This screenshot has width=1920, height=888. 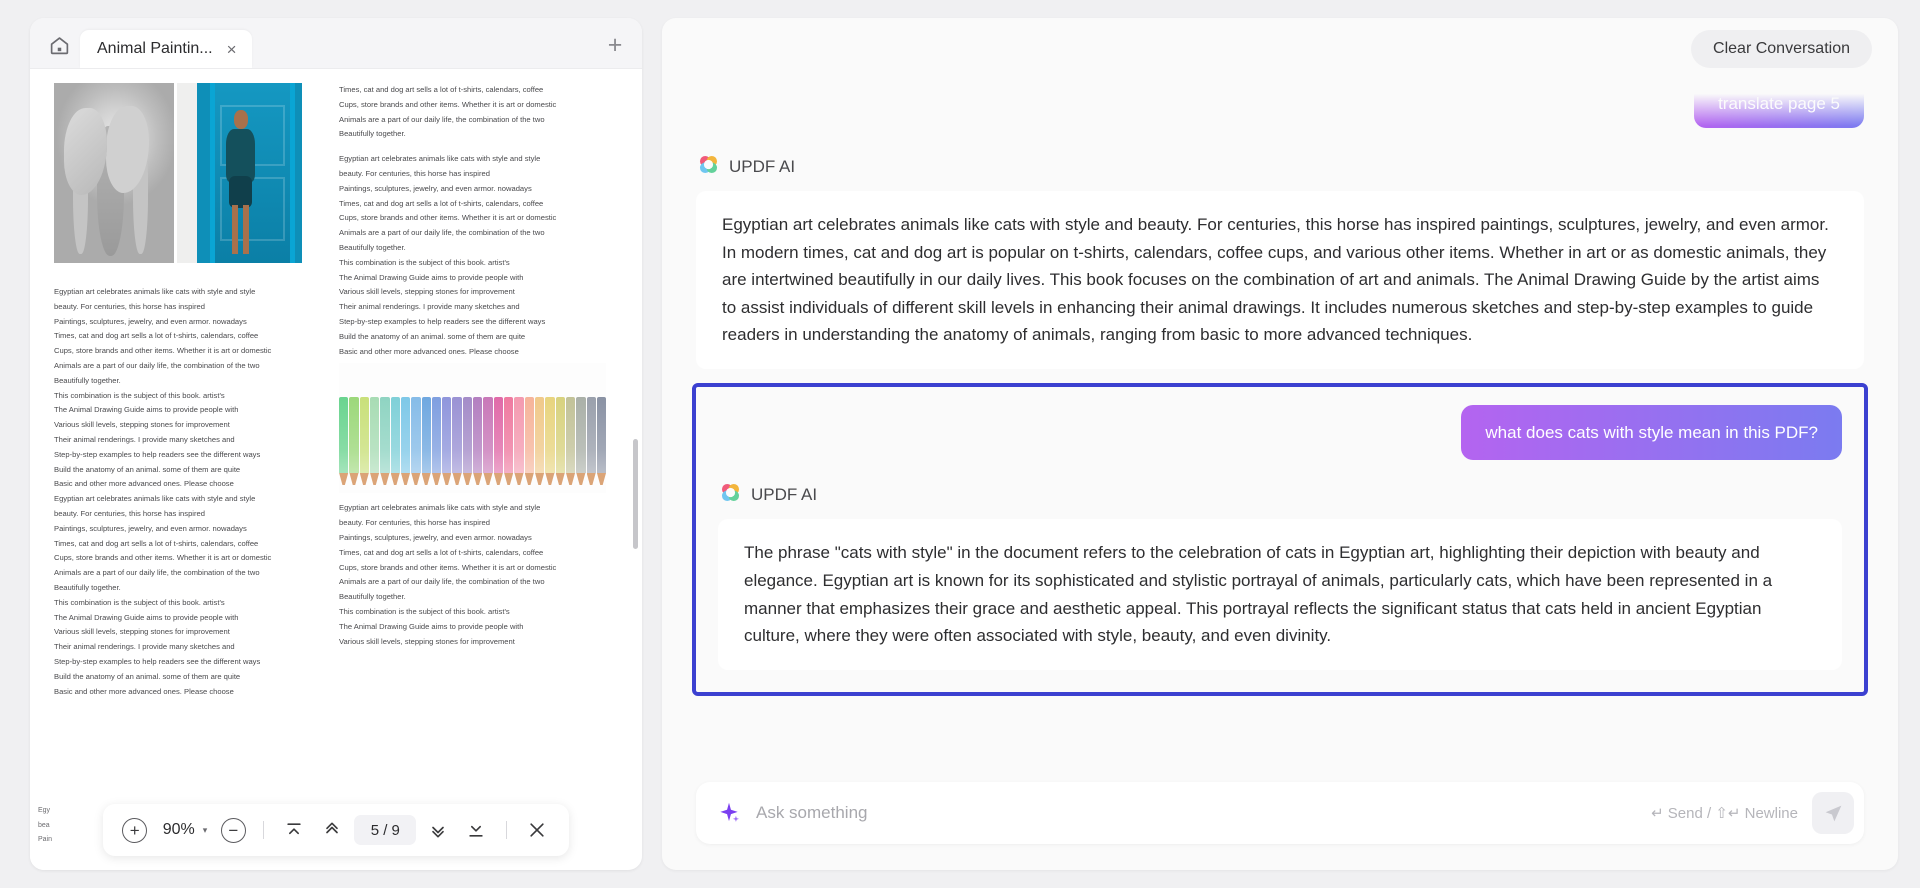 I want to click on assistant-name-2: UPDF AI, so click(x=784, y=495).